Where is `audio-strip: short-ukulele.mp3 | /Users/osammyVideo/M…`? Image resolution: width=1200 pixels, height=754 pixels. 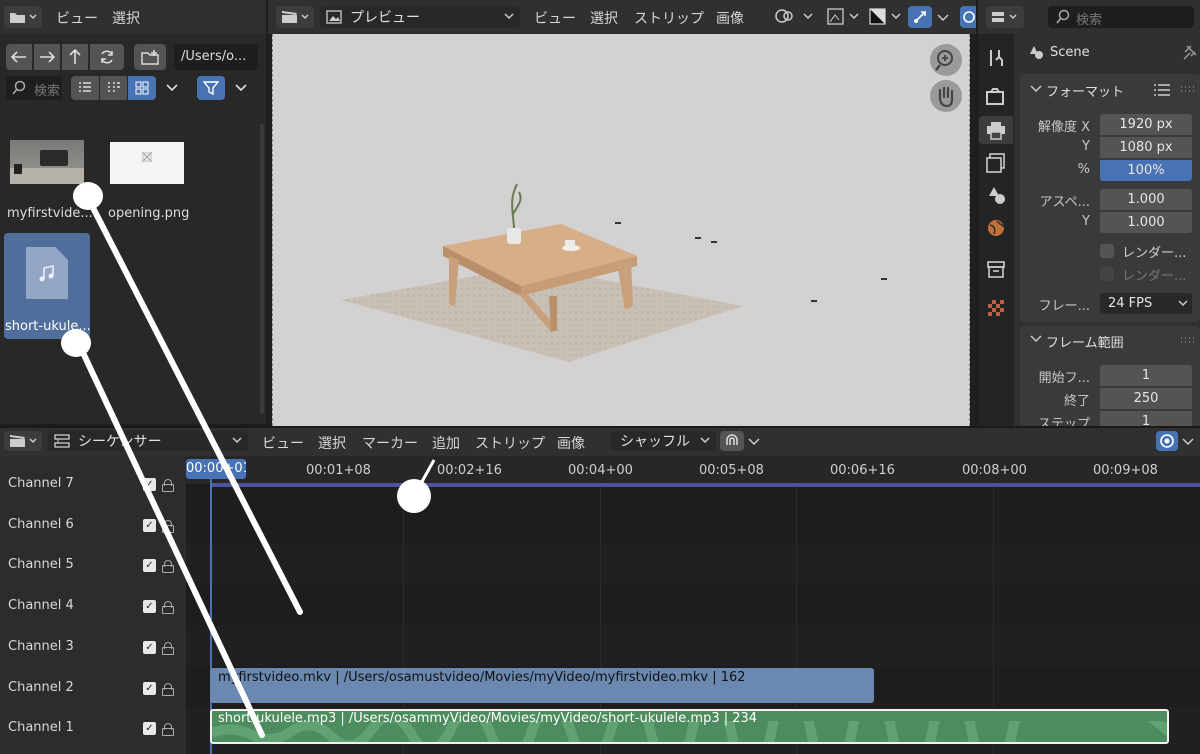
audio-strip: short-ukulele.mp3 | /Users/osammyVideo/M… is located at coordinates (689, 726).